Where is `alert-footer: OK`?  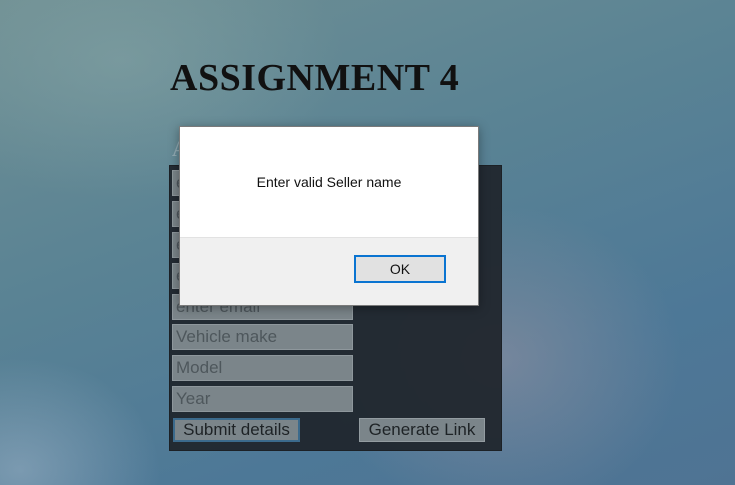
alert-footer: OK is located at coordinates (329, 271).